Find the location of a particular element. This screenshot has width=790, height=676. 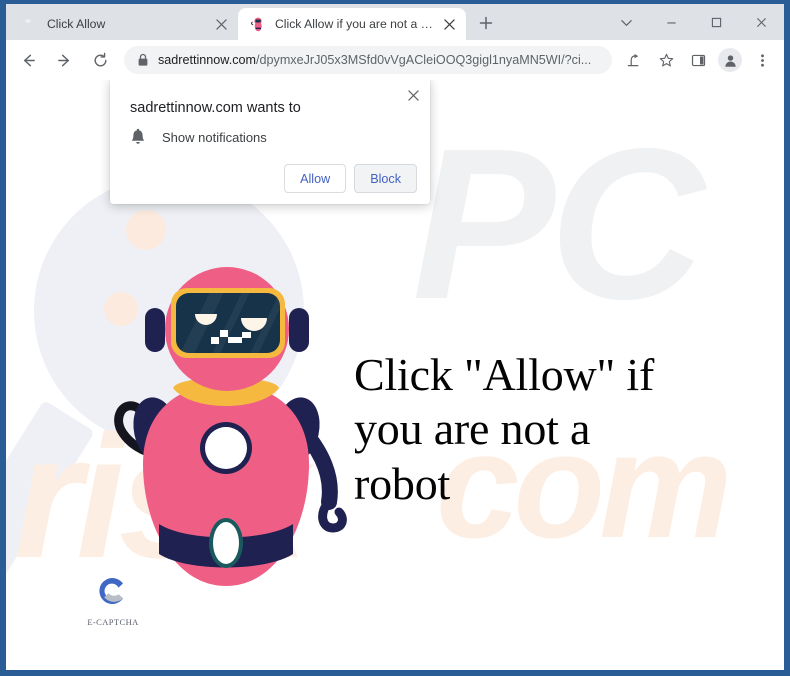

tab-title: Click Allow if you are not a robot is located at coordinates (354, 24).